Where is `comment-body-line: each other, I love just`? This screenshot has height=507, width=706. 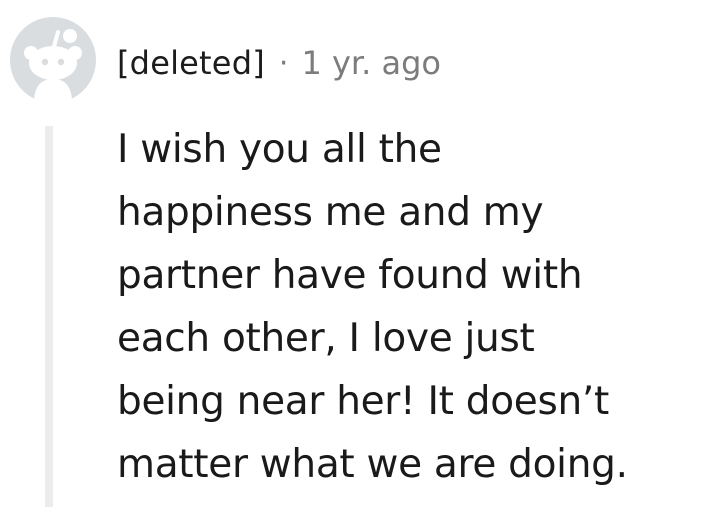 comment-body-line: each other, I love just is located at coordinates (326, 338).